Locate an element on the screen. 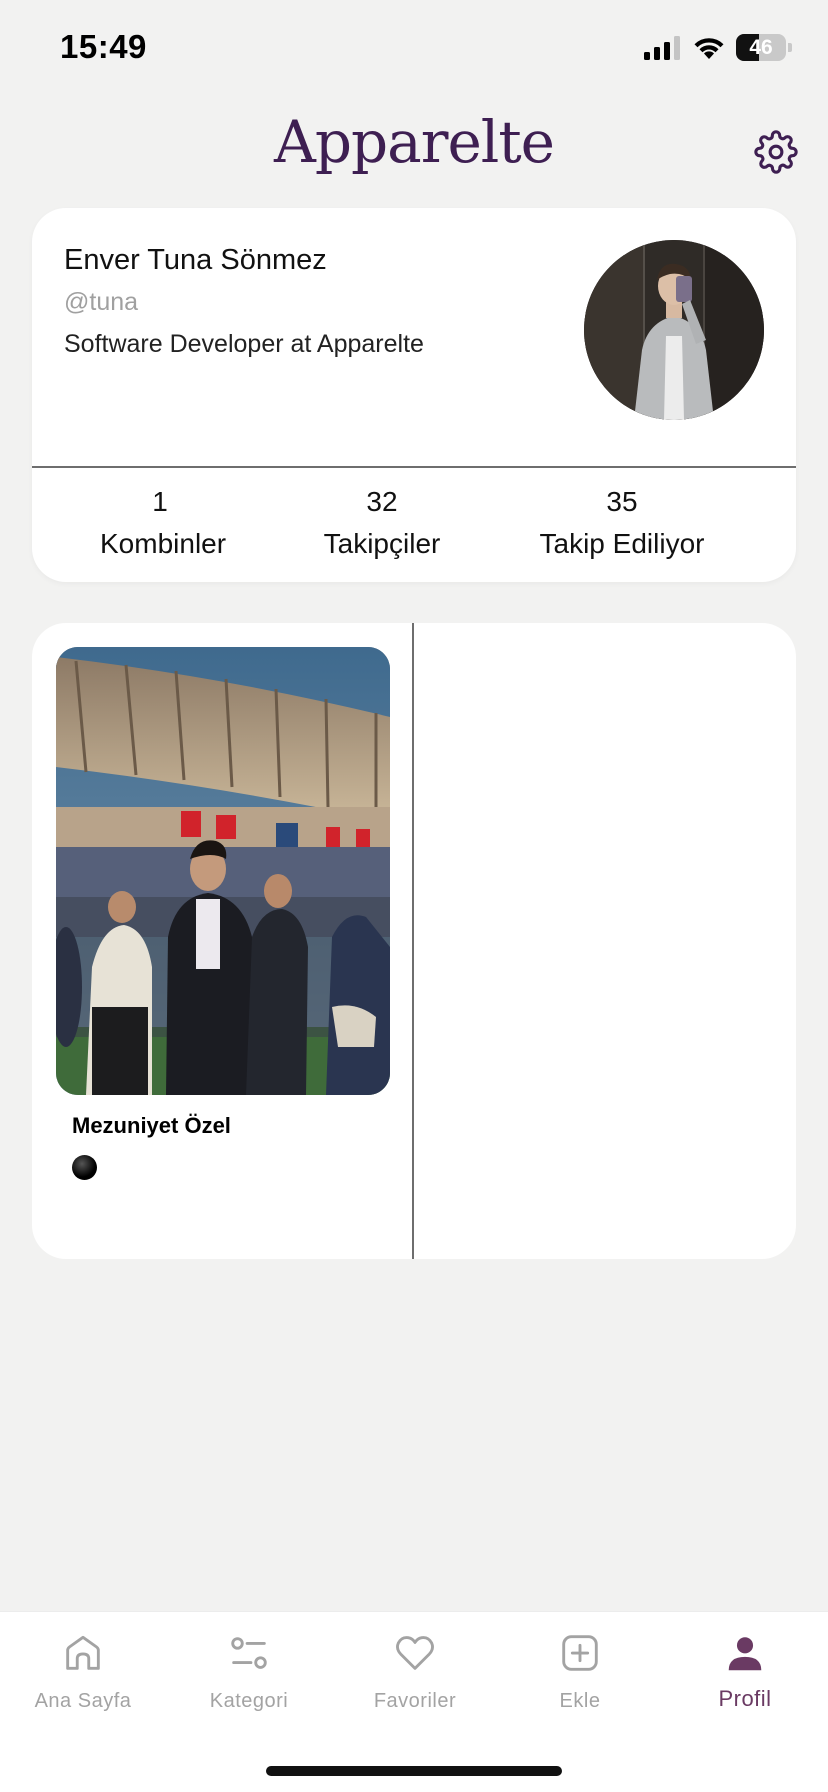 The height and width of the screenshot is (1792, 828). outfit-photo is located at coordinates (223, 871).